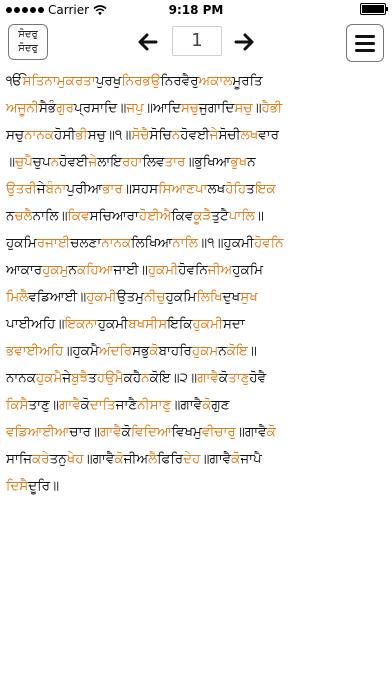  Describe the element at coordinates (196, 405) in the screenshot. I see `gurbani-line: ਕਿਸੈਤਾਣੁ॥ਗਾਵੈਕੋਦਾਤਿਜਾਣੈਨੀਸਾਣੁ॥ਗਾਵੈਕੋਗੁਣ` at that location.